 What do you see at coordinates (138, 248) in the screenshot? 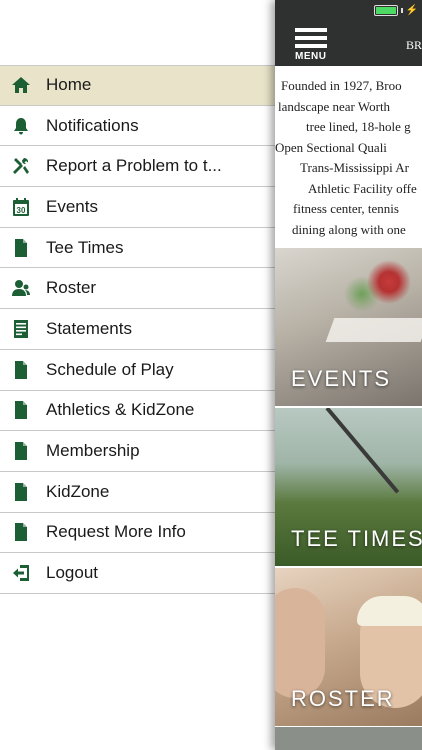
I see `sidebar-item-tee-times: Tee Times` at bounding box center [138, 248].